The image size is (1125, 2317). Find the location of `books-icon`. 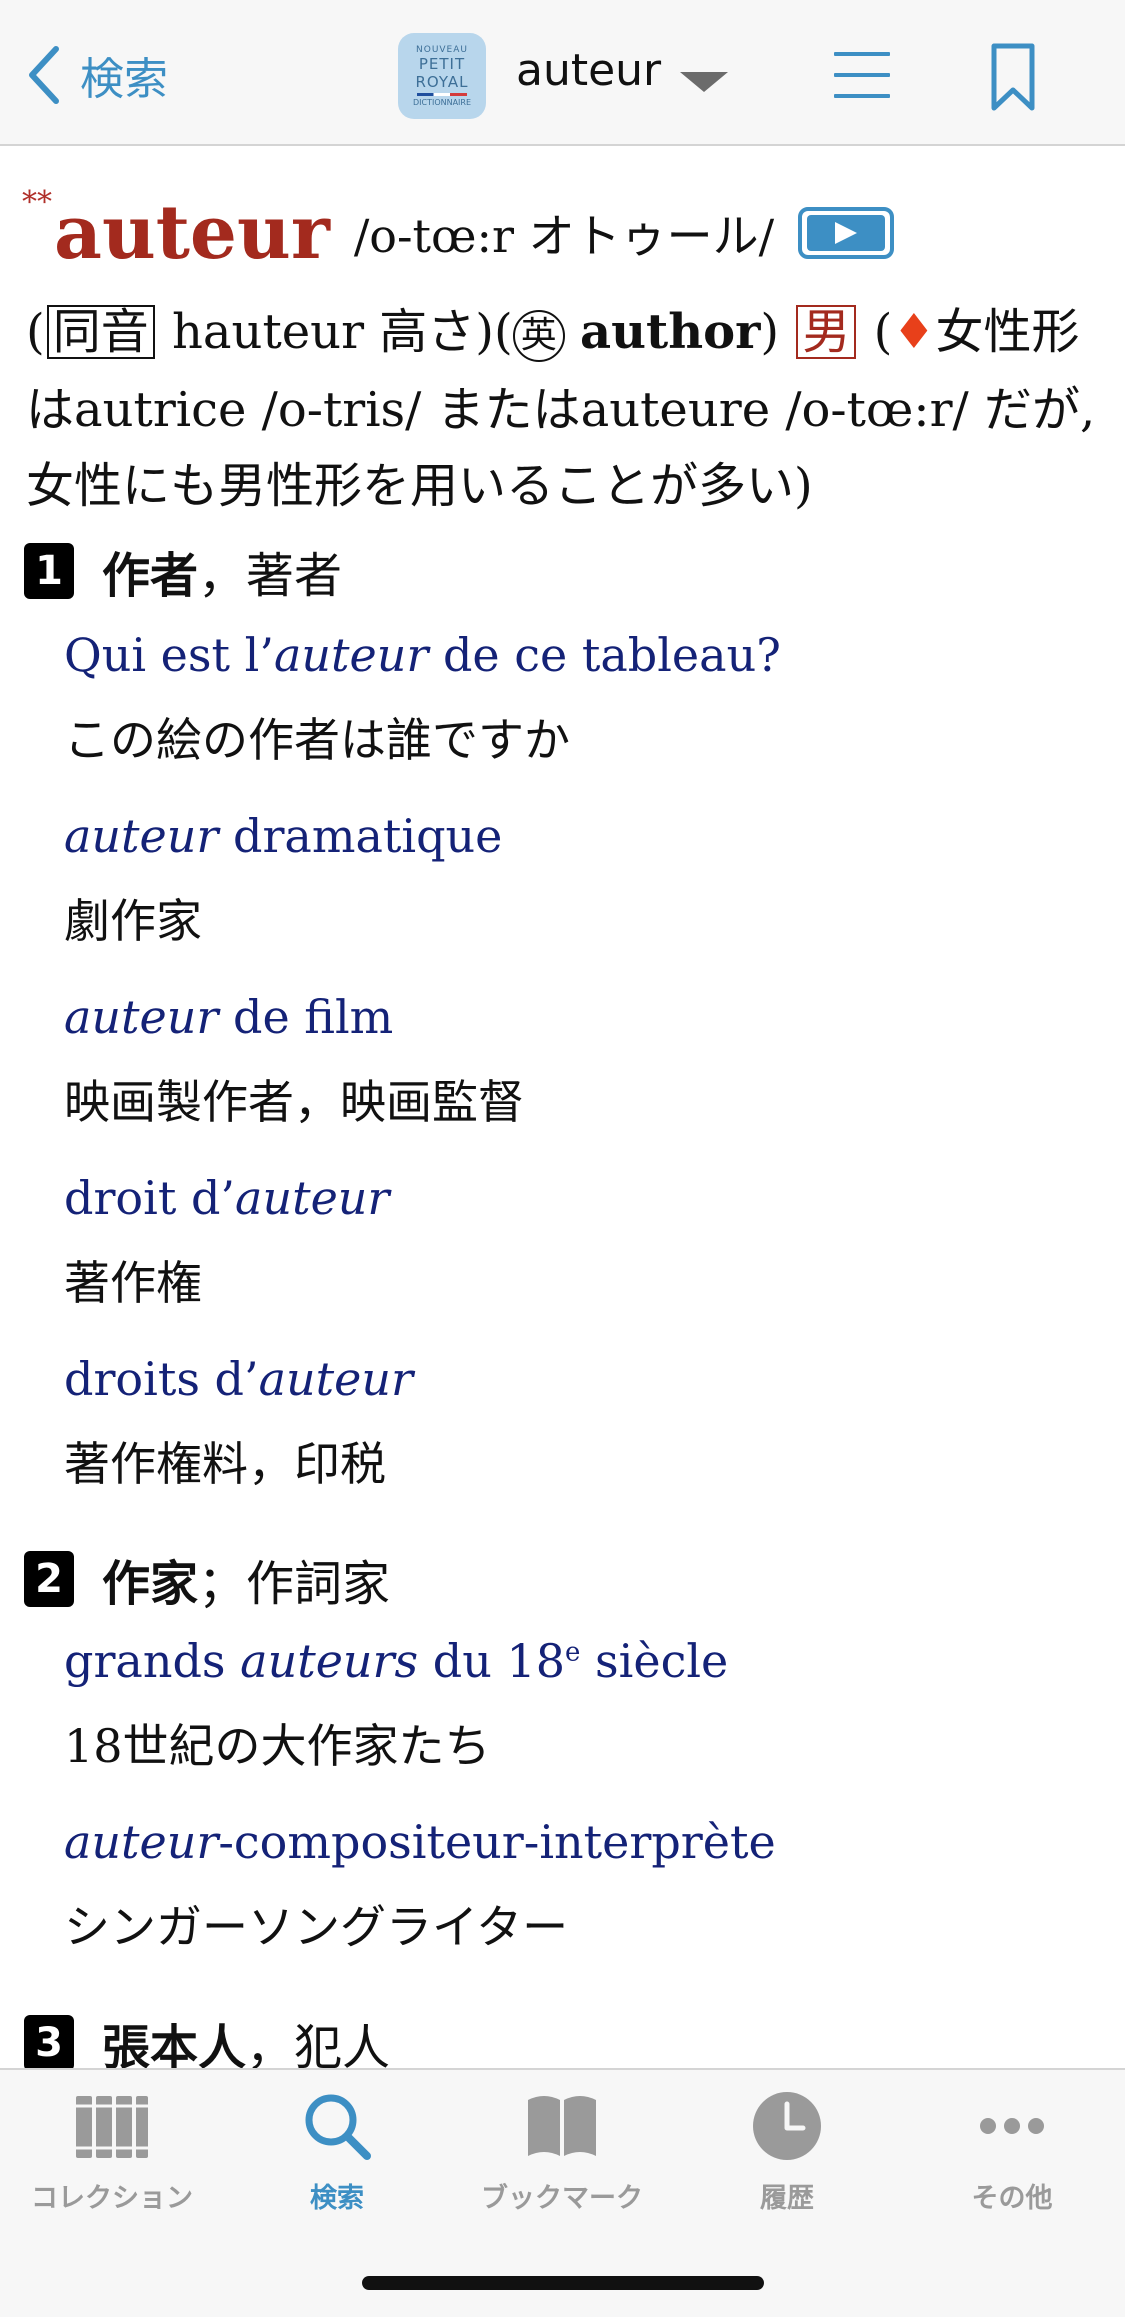

books-icon is located at coordinates (112, 2127).